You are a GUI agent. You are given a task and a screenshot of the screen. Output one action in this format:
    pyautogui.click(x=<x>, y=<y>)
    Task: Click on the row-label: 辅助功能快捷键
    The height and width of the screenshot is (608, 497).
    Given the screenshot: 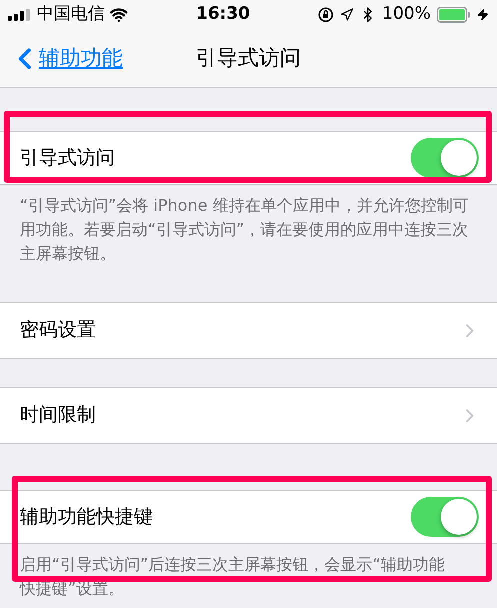 What is the action you would take?
    pyautogui.click(x=86, y=517)
    